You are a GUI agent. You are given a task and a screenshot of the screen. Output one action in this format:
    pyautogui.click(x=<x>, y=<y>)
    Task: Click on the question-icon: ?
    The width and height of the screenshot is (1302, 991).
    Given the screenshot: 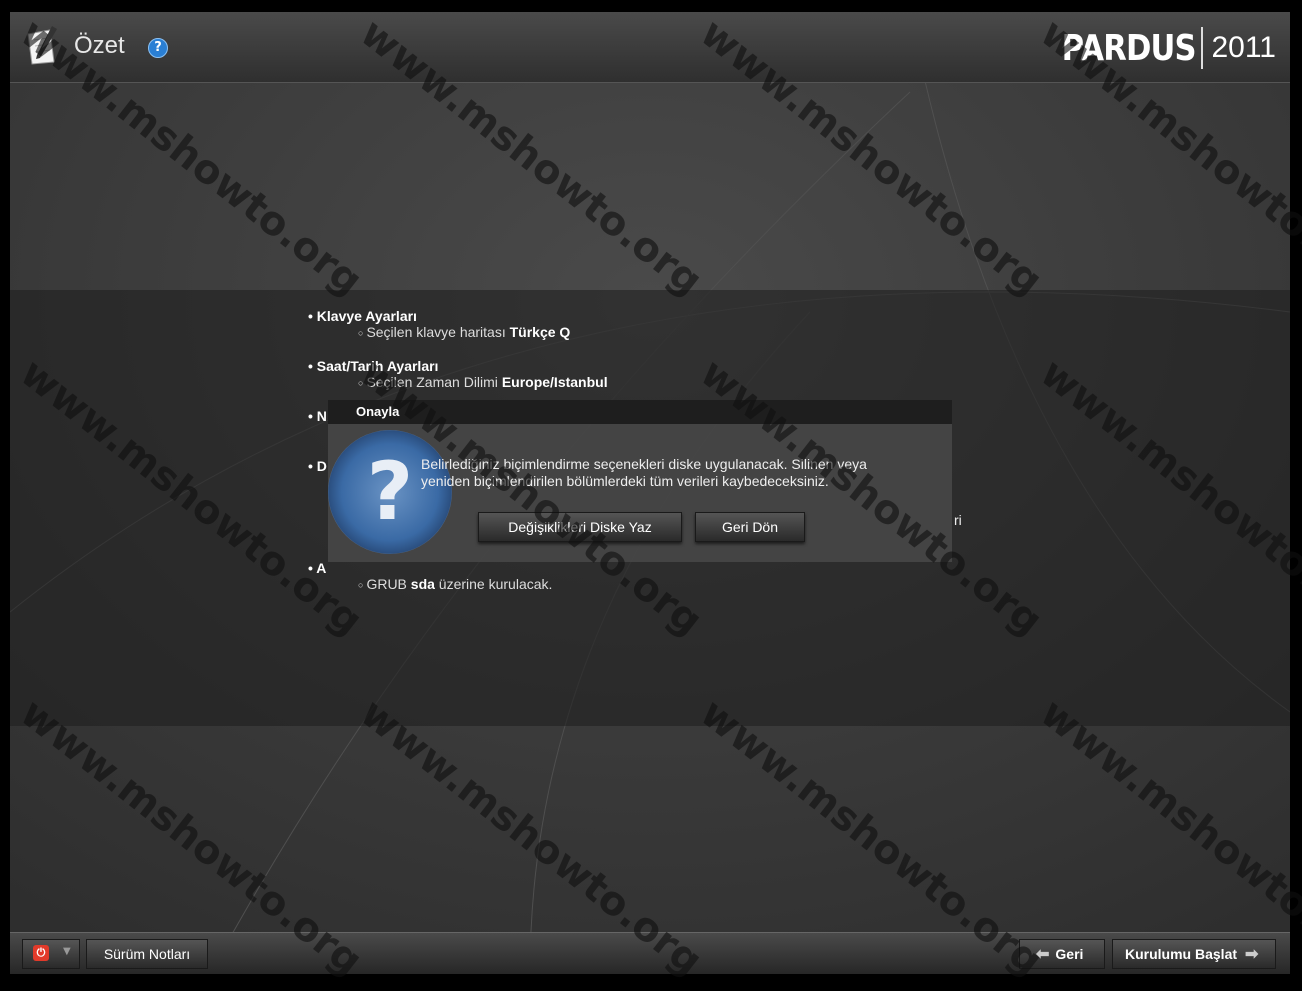 What is the action you would take?
    pyautogui.click(x=390, y=492)
    